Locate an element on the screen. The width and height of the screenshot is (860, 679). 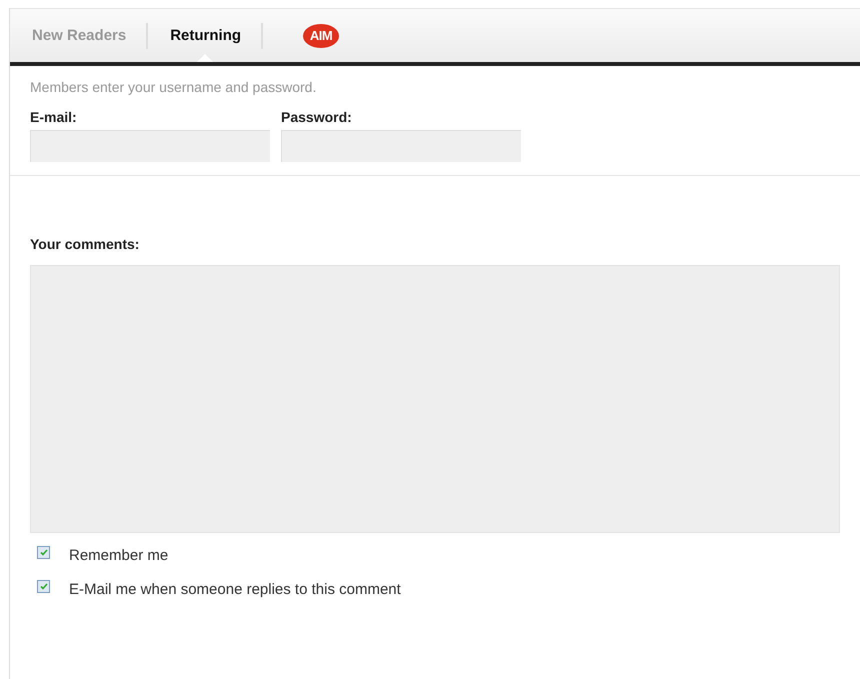
logo: AIM is located at coordinates (321, 36).